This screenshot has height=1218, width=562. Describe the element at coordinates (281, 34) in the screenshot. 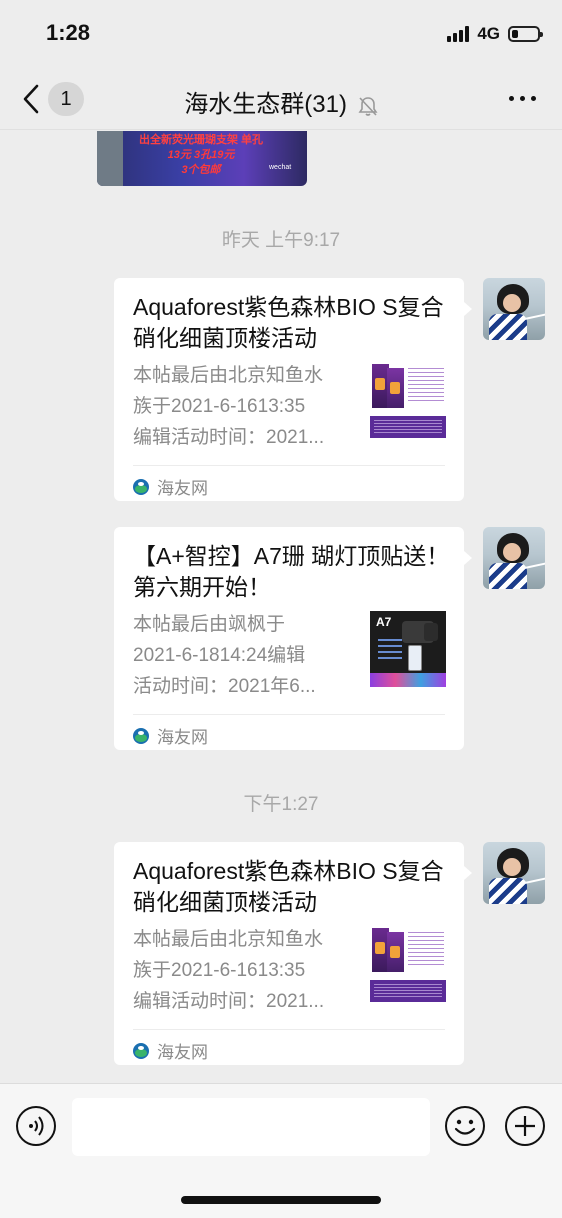

I see `status-bar: 1:28 4G` at that location.